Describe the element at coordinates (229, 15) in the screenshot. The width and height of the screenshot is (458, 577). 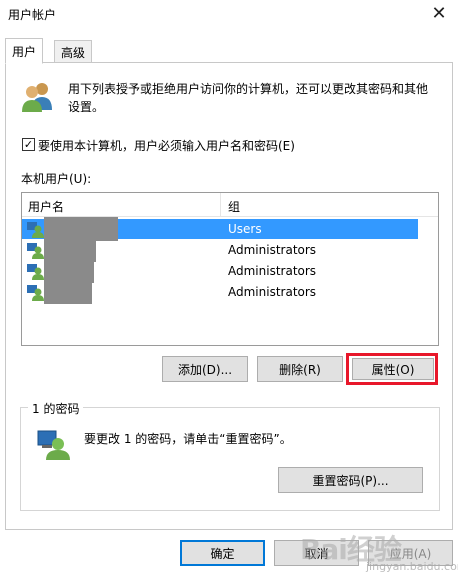
I see `title-bar: 用户帐户 ✕` at that location.